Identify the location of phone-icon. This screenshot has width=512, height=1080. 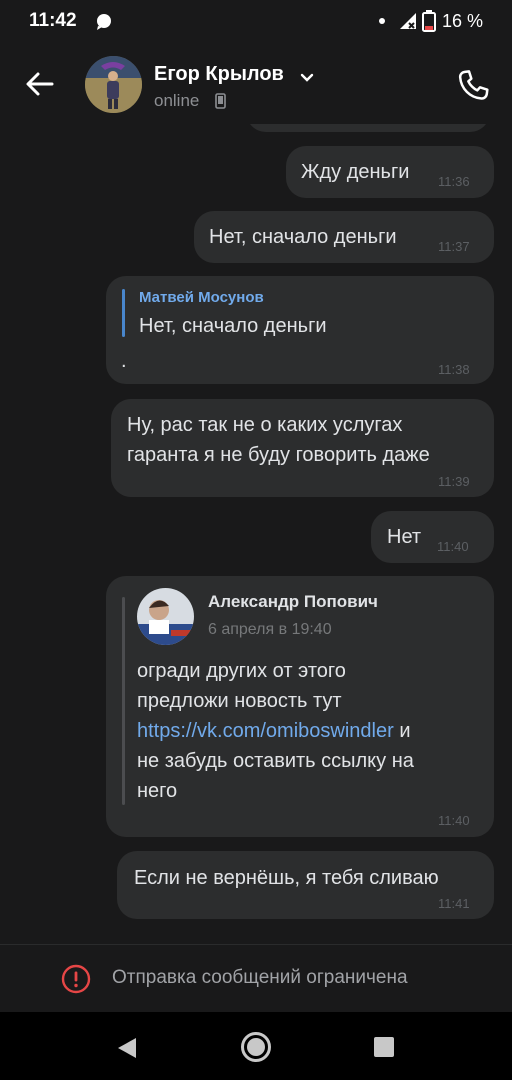
(473, 85).